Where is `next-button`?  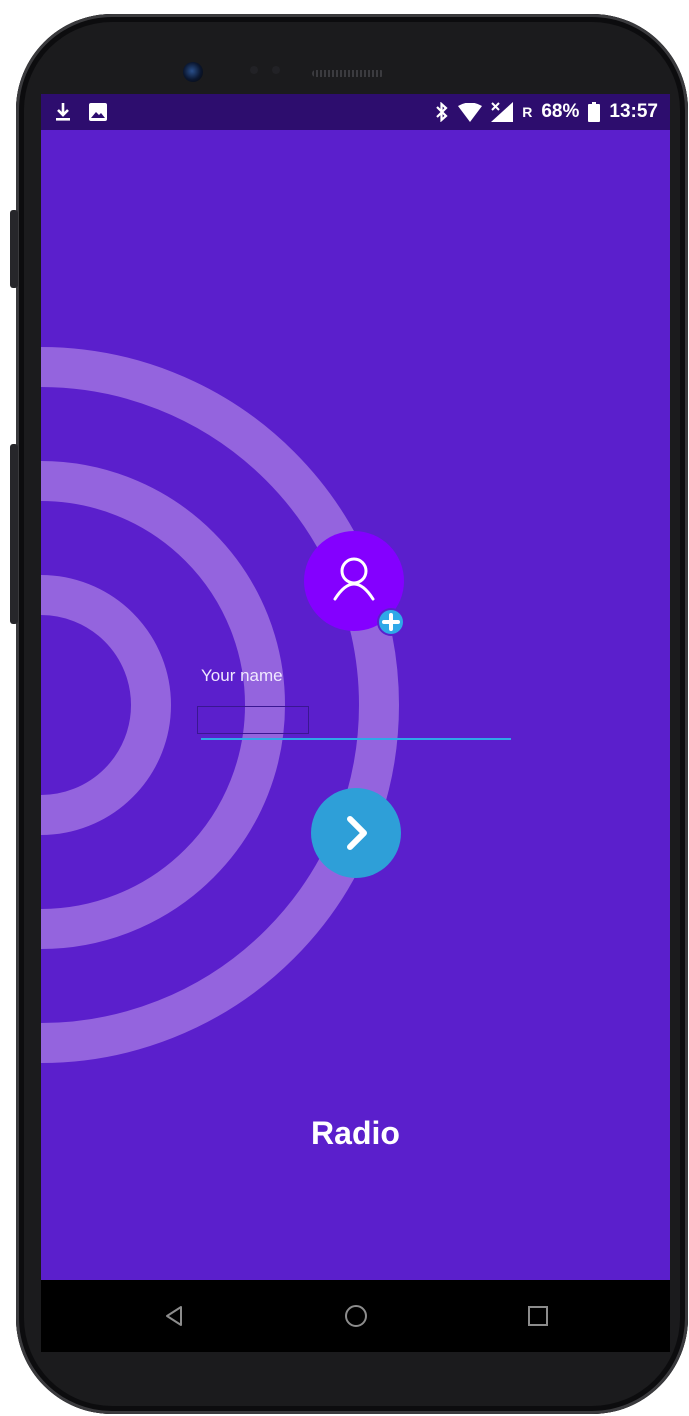 next-button is located at coordinates (356, 833).